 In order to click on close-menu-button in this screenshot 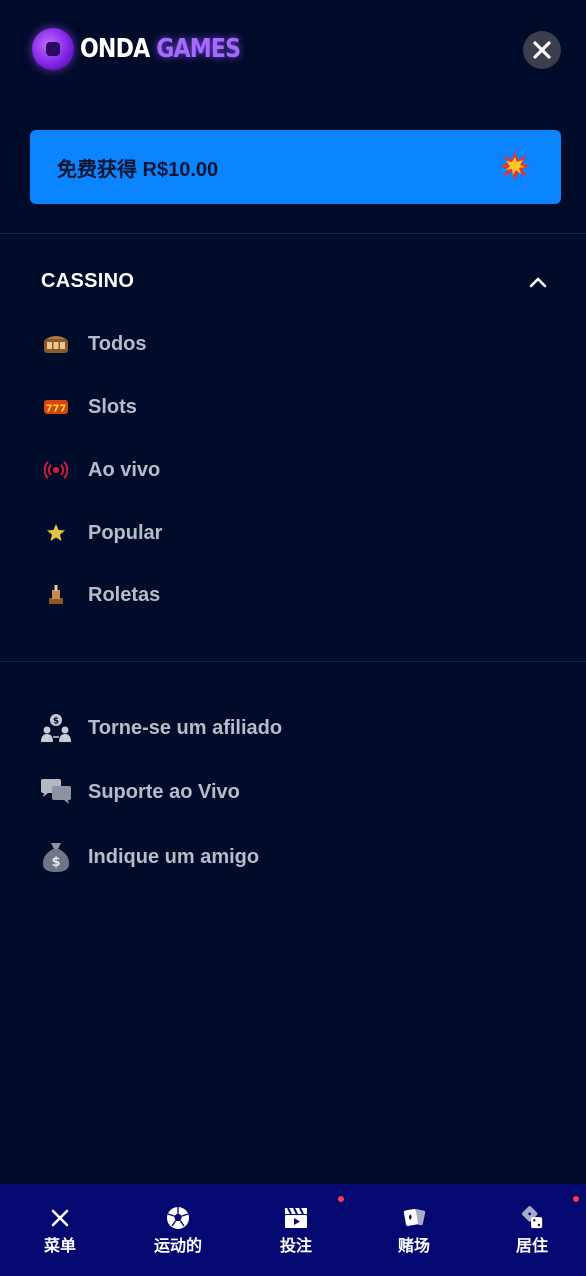, I will do `click(542, 50)`.